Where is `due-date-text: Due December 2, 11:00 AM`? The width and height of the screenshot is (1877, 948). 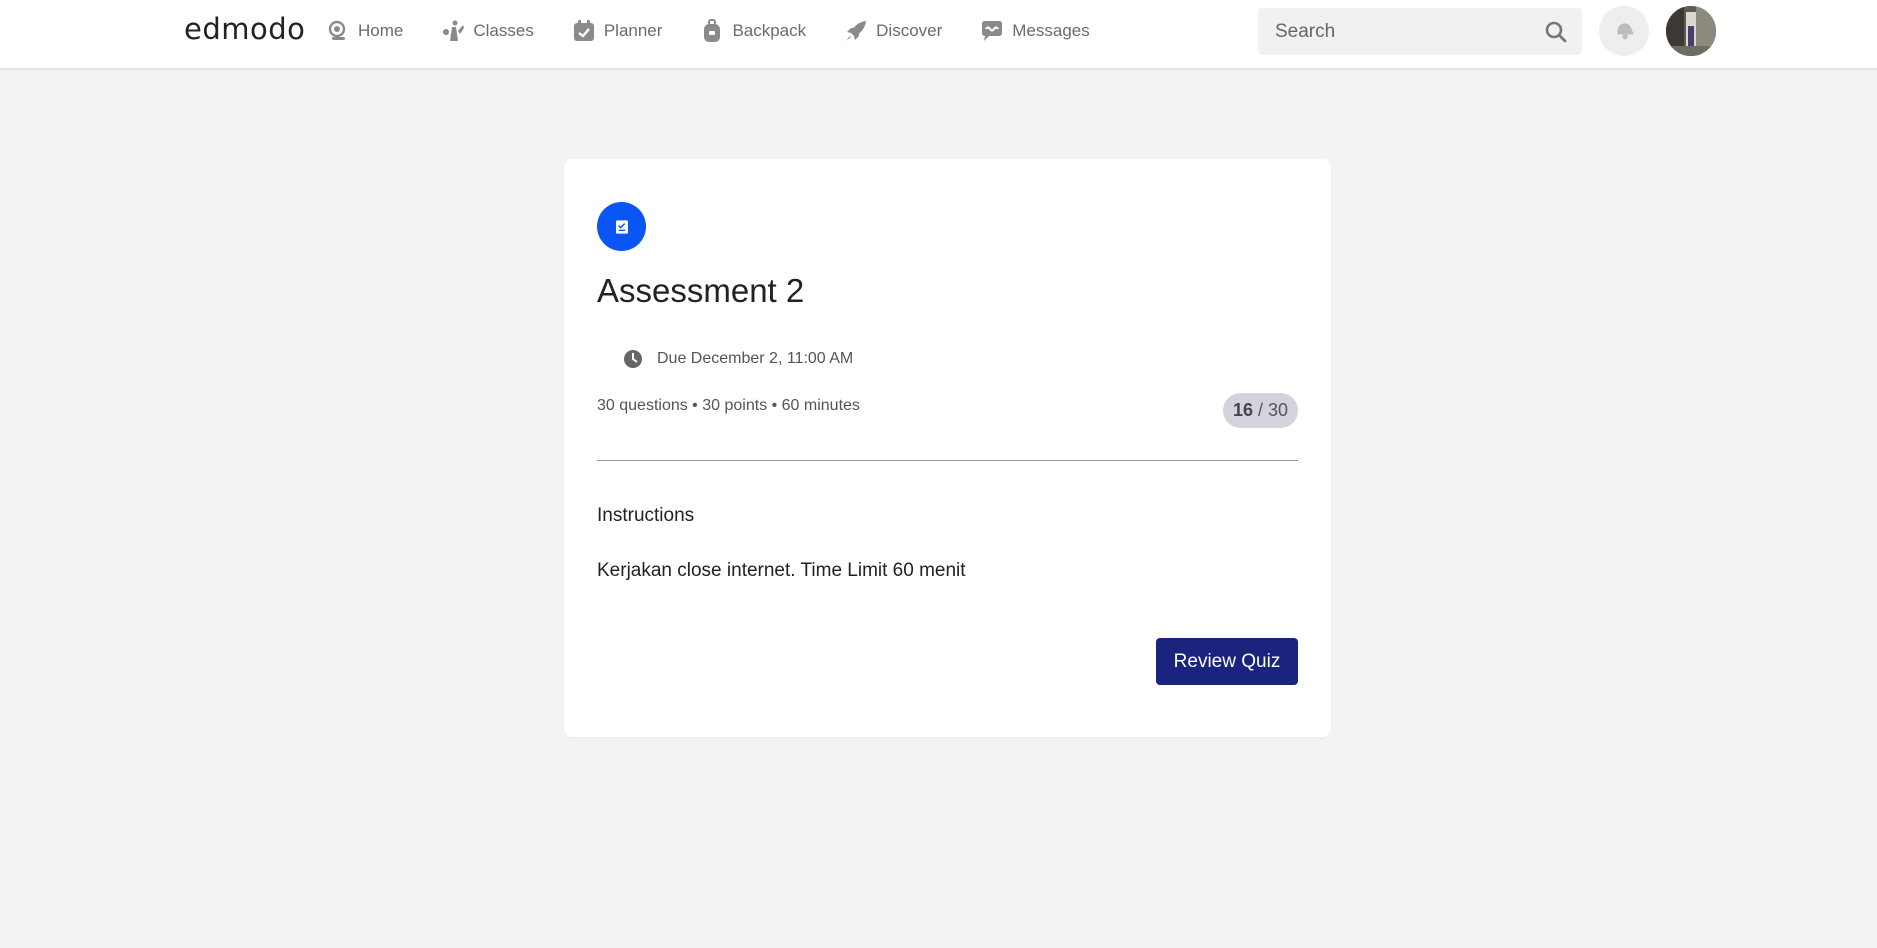
due-date-text: Due December 2, 11:00 AM is located at coordinates (755, 358).